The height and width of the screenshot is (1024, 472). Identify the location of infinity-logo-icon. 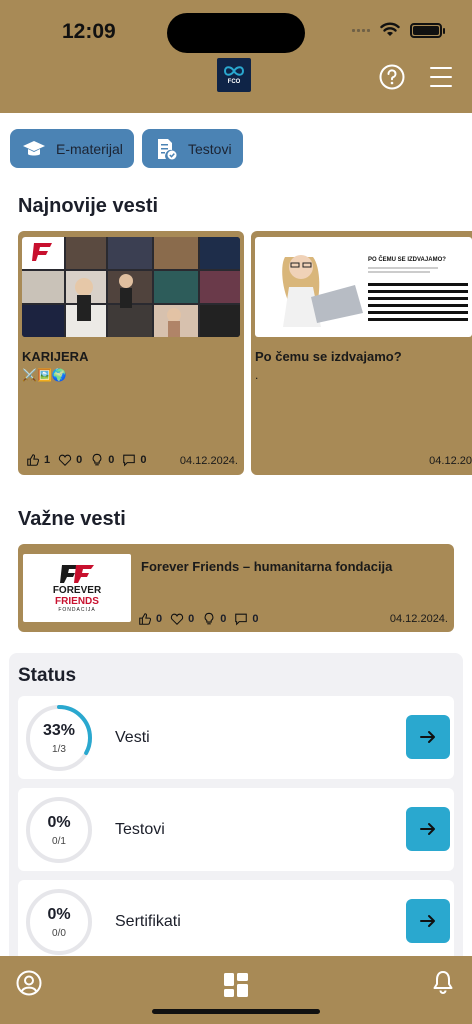
(234, 71).